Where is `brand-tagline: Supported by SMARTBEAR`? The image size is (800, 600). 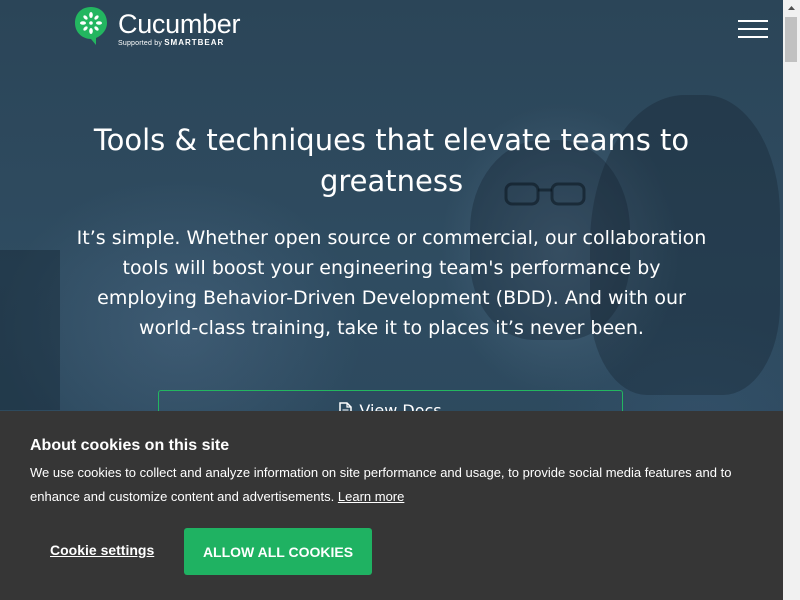
brand-tagline: Supported by SMARTBEAR is located at coordinates (179, 43).